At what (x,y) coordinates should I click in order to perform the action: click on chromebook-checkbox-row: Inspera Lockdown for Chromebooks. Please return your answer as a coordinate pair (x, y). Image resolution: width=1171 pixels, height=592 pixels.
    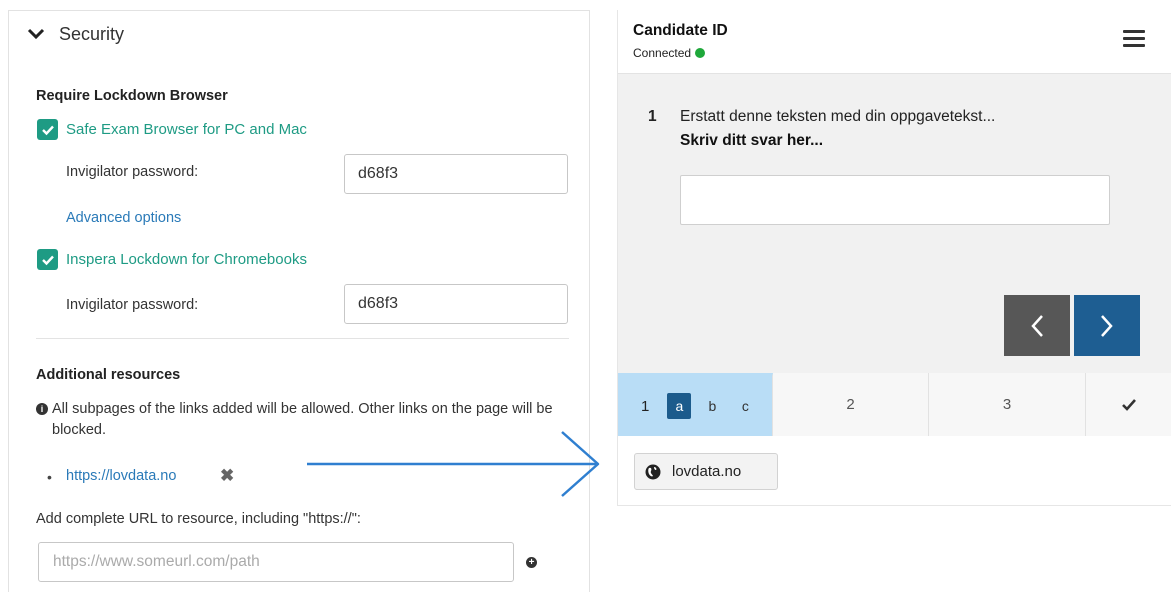
    Looking at the image, I should click on (172, 259).